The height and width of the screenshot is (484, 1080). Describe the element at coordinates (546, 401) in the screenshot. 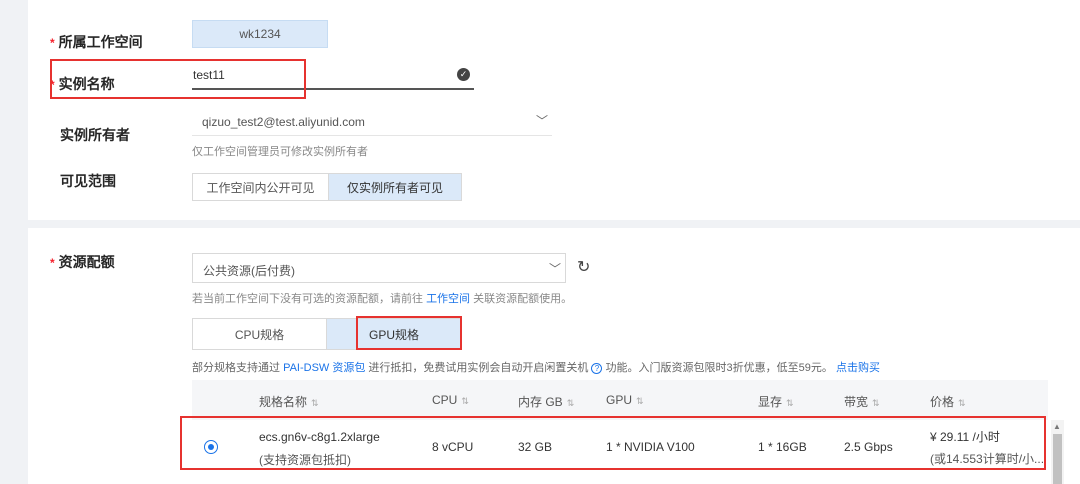

I see `col-memory: 内存 GB ⇅` at that location.